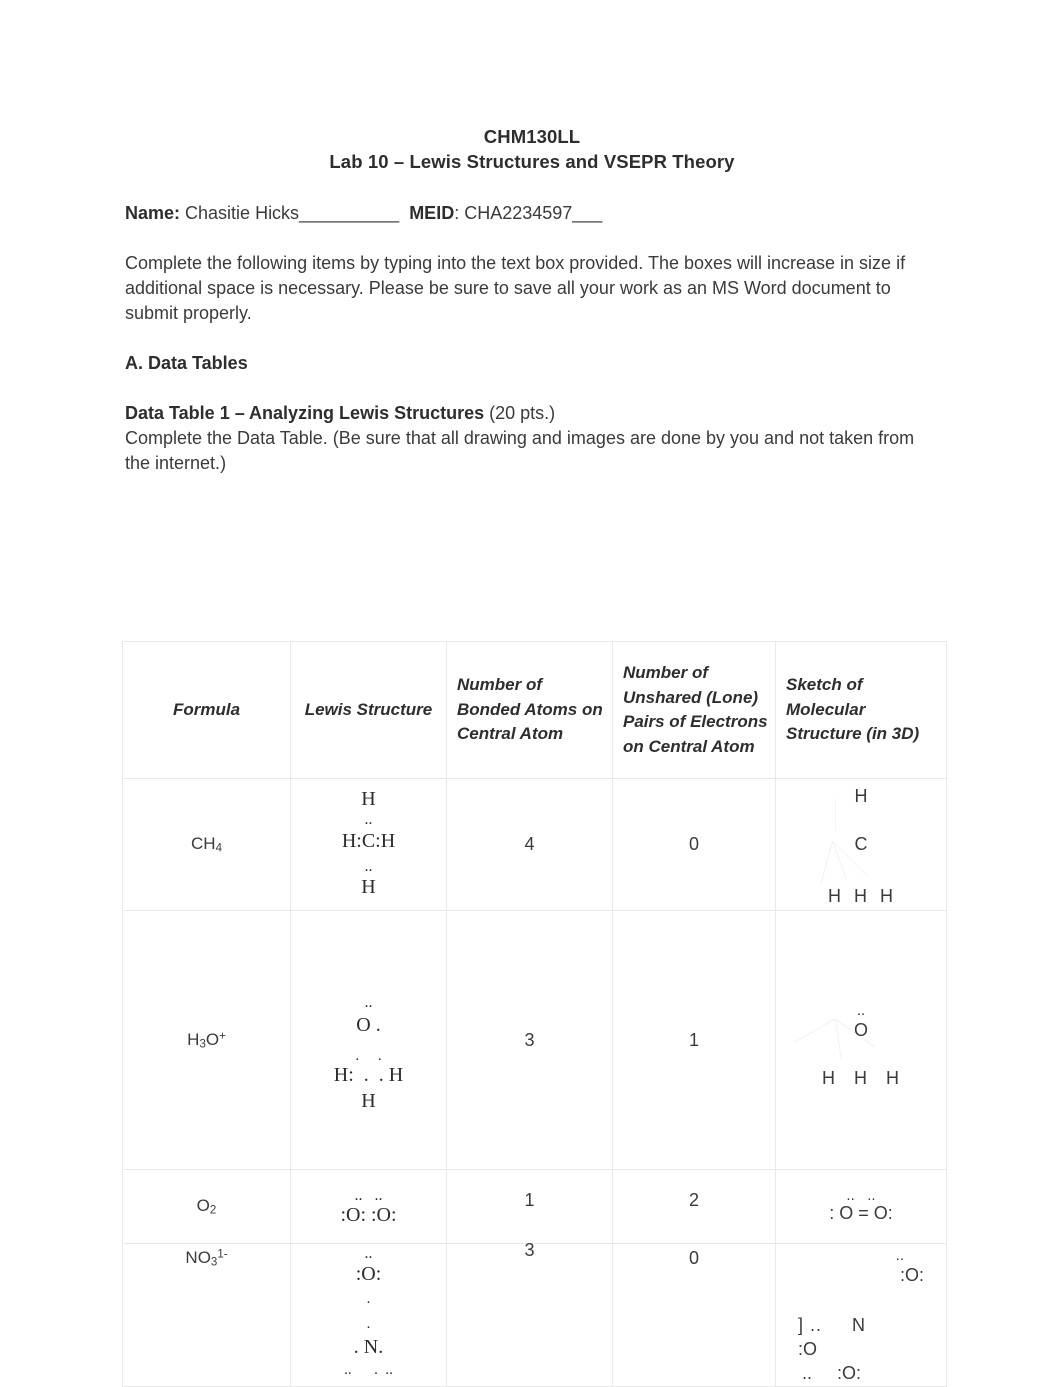 This screenshot has width=1062, height=1387. Describe the element at coordinates (832, 1373) in the screenshot. I see `sketch-line-5: .. :O:` at that location.